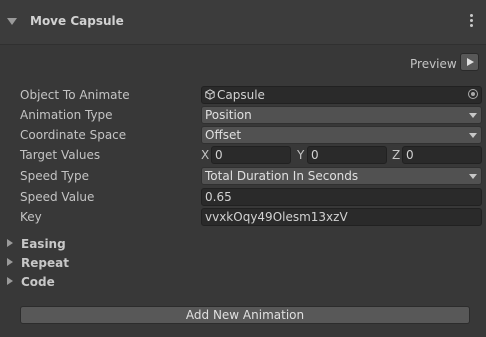 The height and width of the screenshot is (337, 486). Describe the element at coordinates (396, 155) in the screenshot. I see `target-z-label: Z` at that location.